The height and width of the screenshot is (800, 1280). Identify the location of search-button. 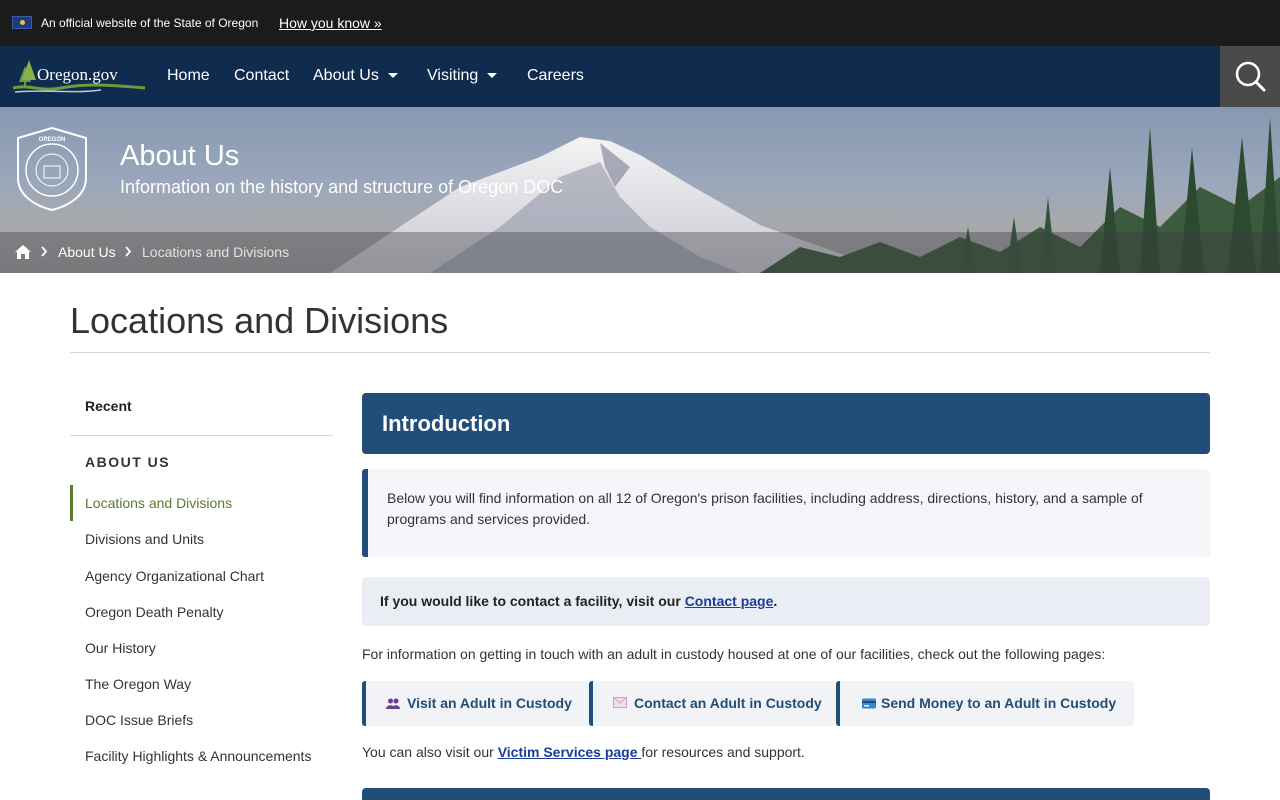
(1250, 76).